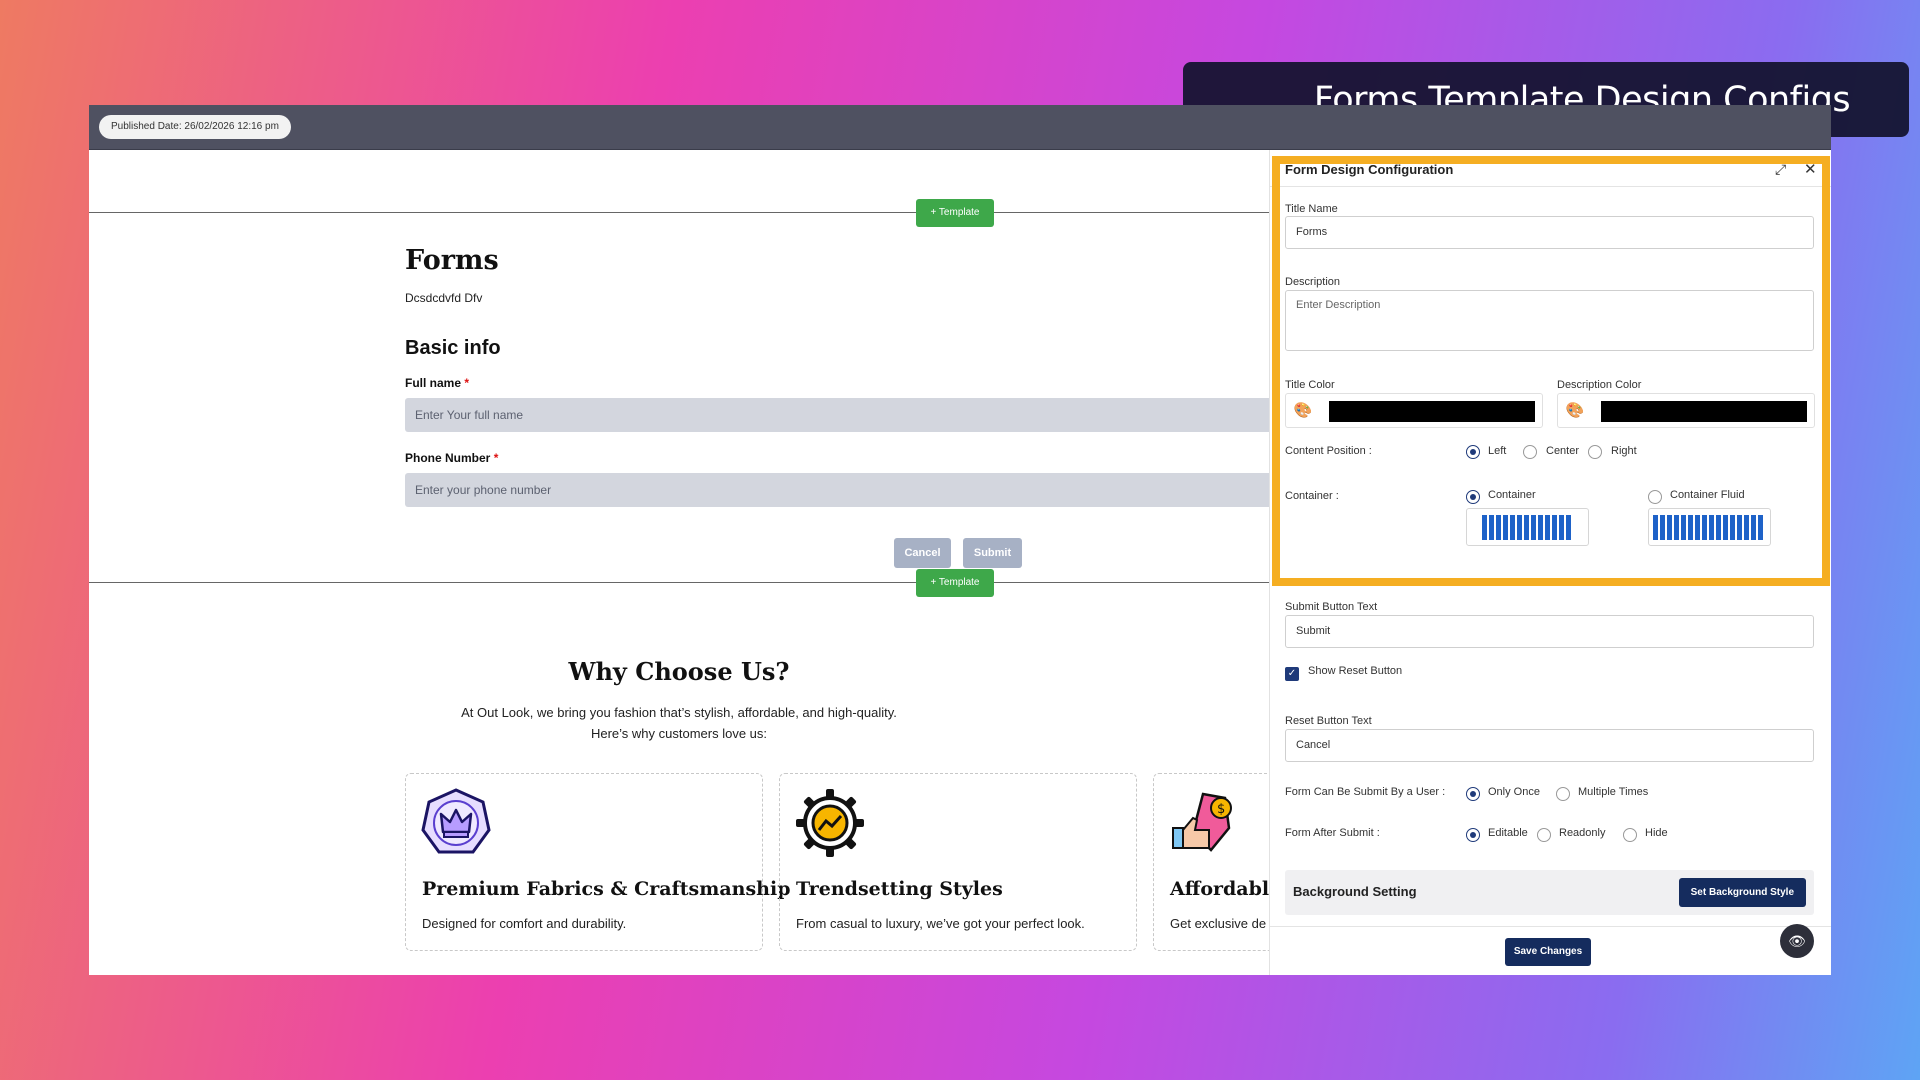 The width and height of the screenshot is (1920, 1080). Describe the element at coordinates (679, 671) in the screenshot. I see `why-title: Why Choose Us?` at that location.